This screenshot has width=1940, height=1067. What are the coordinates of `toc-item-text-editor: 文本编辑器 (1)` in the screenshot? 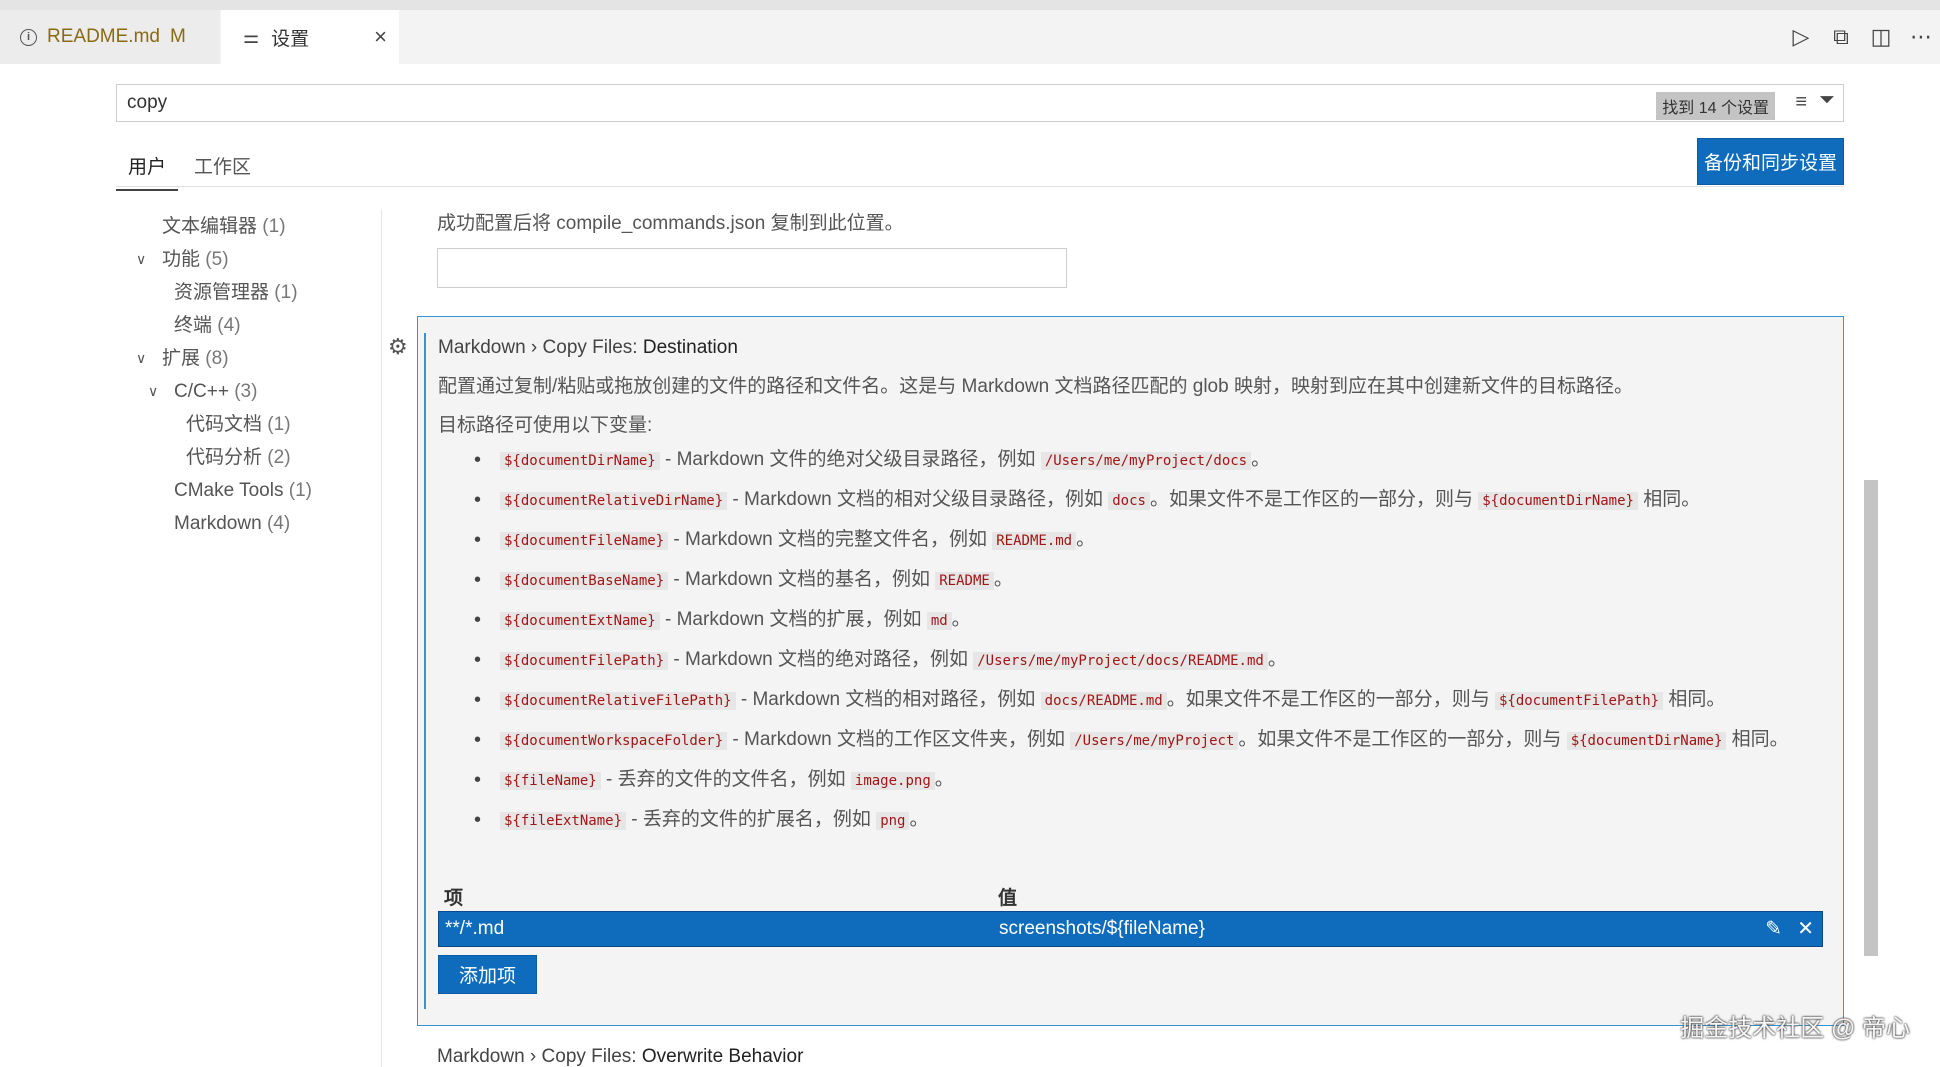 It's located at (255, 226).